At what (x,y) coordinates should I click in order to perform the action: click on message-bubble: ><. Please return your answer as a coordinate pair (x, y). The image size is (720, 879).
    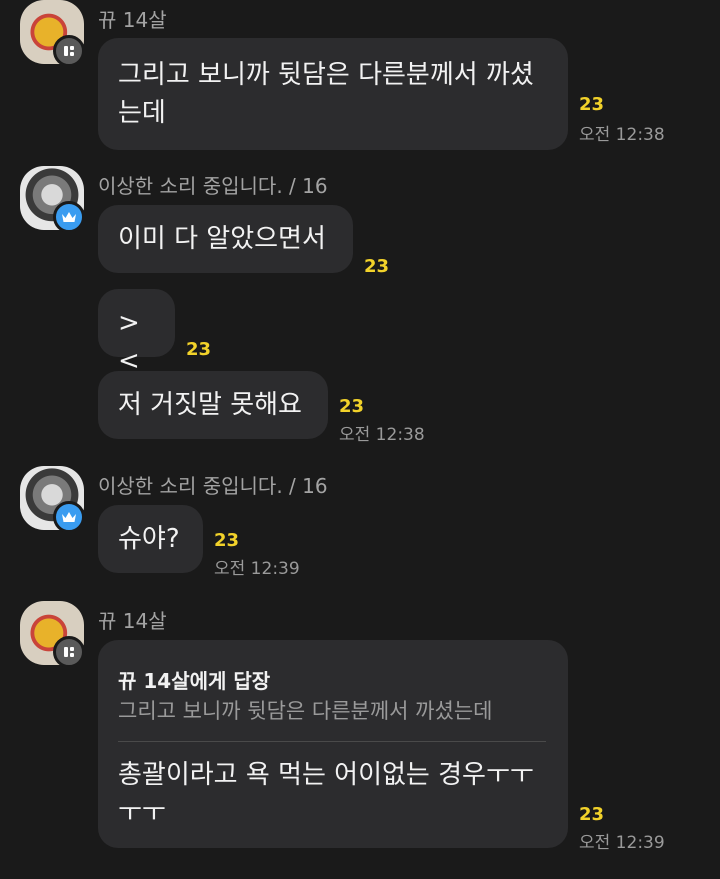
    Looking at the image, I should click on (136, 332).